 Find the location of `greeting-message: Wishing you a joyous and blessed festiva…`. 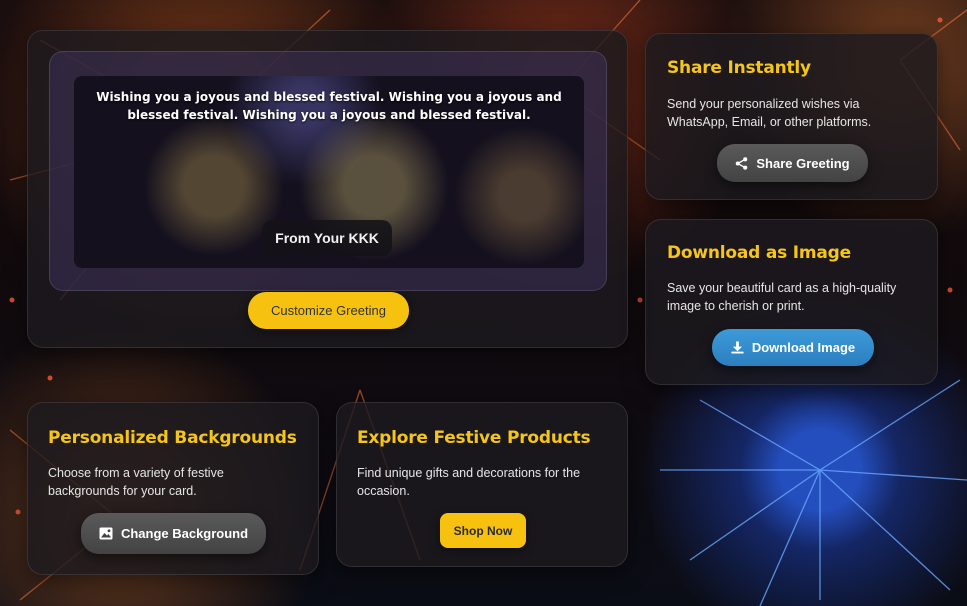

greeting-message: Wishing you a joyous and blessed festiva… is located at coordinates (329, 106).